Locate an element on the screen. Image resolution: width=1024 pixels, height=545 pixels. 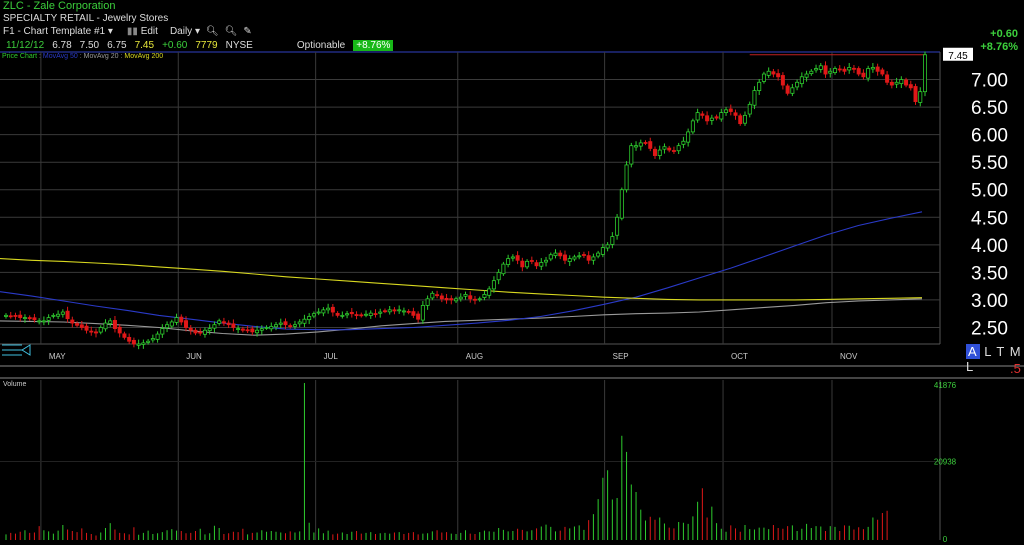
ma20-line is located at coordinates (461, 317).